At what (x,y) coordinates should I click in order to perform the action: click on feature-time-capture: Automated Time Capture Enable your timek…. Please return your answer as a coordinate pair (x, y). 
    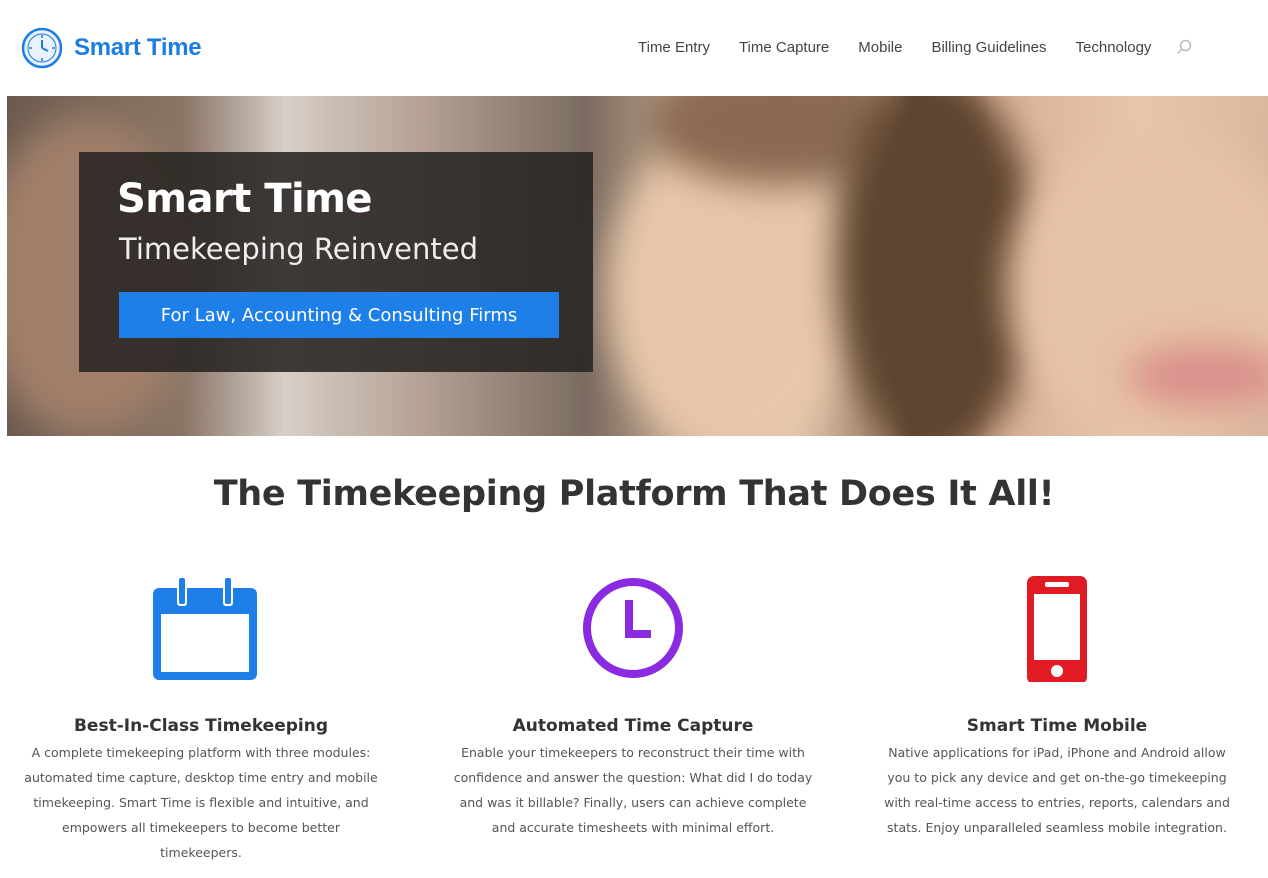
    Looking at the image, I should click on (633, 705).